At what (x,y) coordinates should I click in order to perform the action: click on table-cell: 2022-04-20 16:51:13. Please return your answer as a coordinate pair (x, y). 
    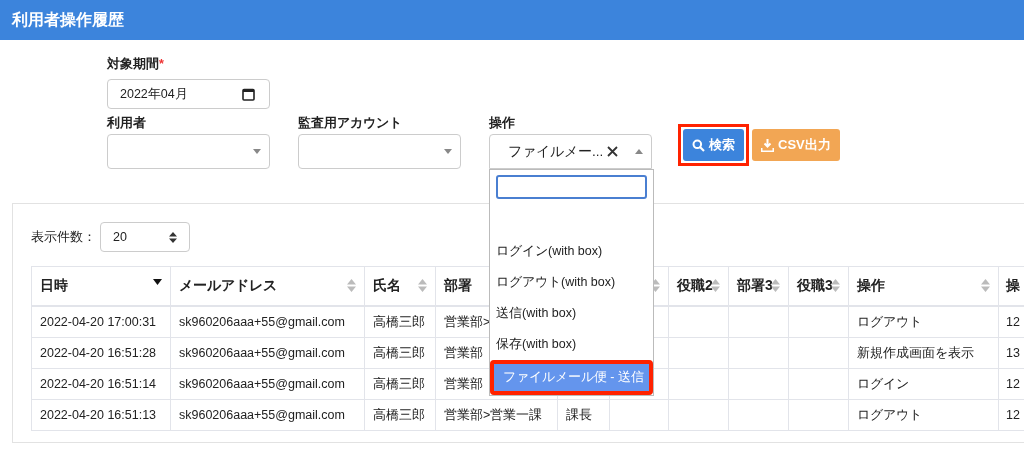
    Looking at the image, I should click on (98, 415).